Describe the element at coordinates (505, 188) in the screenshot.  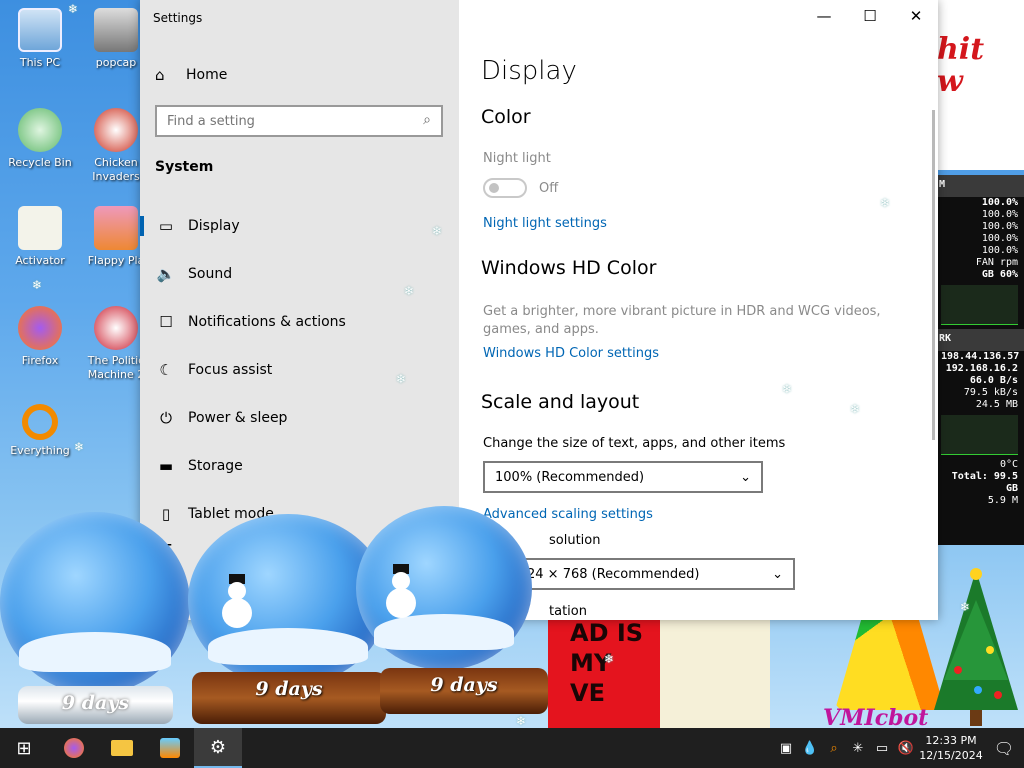
I see `night-light-toggle` at that location.